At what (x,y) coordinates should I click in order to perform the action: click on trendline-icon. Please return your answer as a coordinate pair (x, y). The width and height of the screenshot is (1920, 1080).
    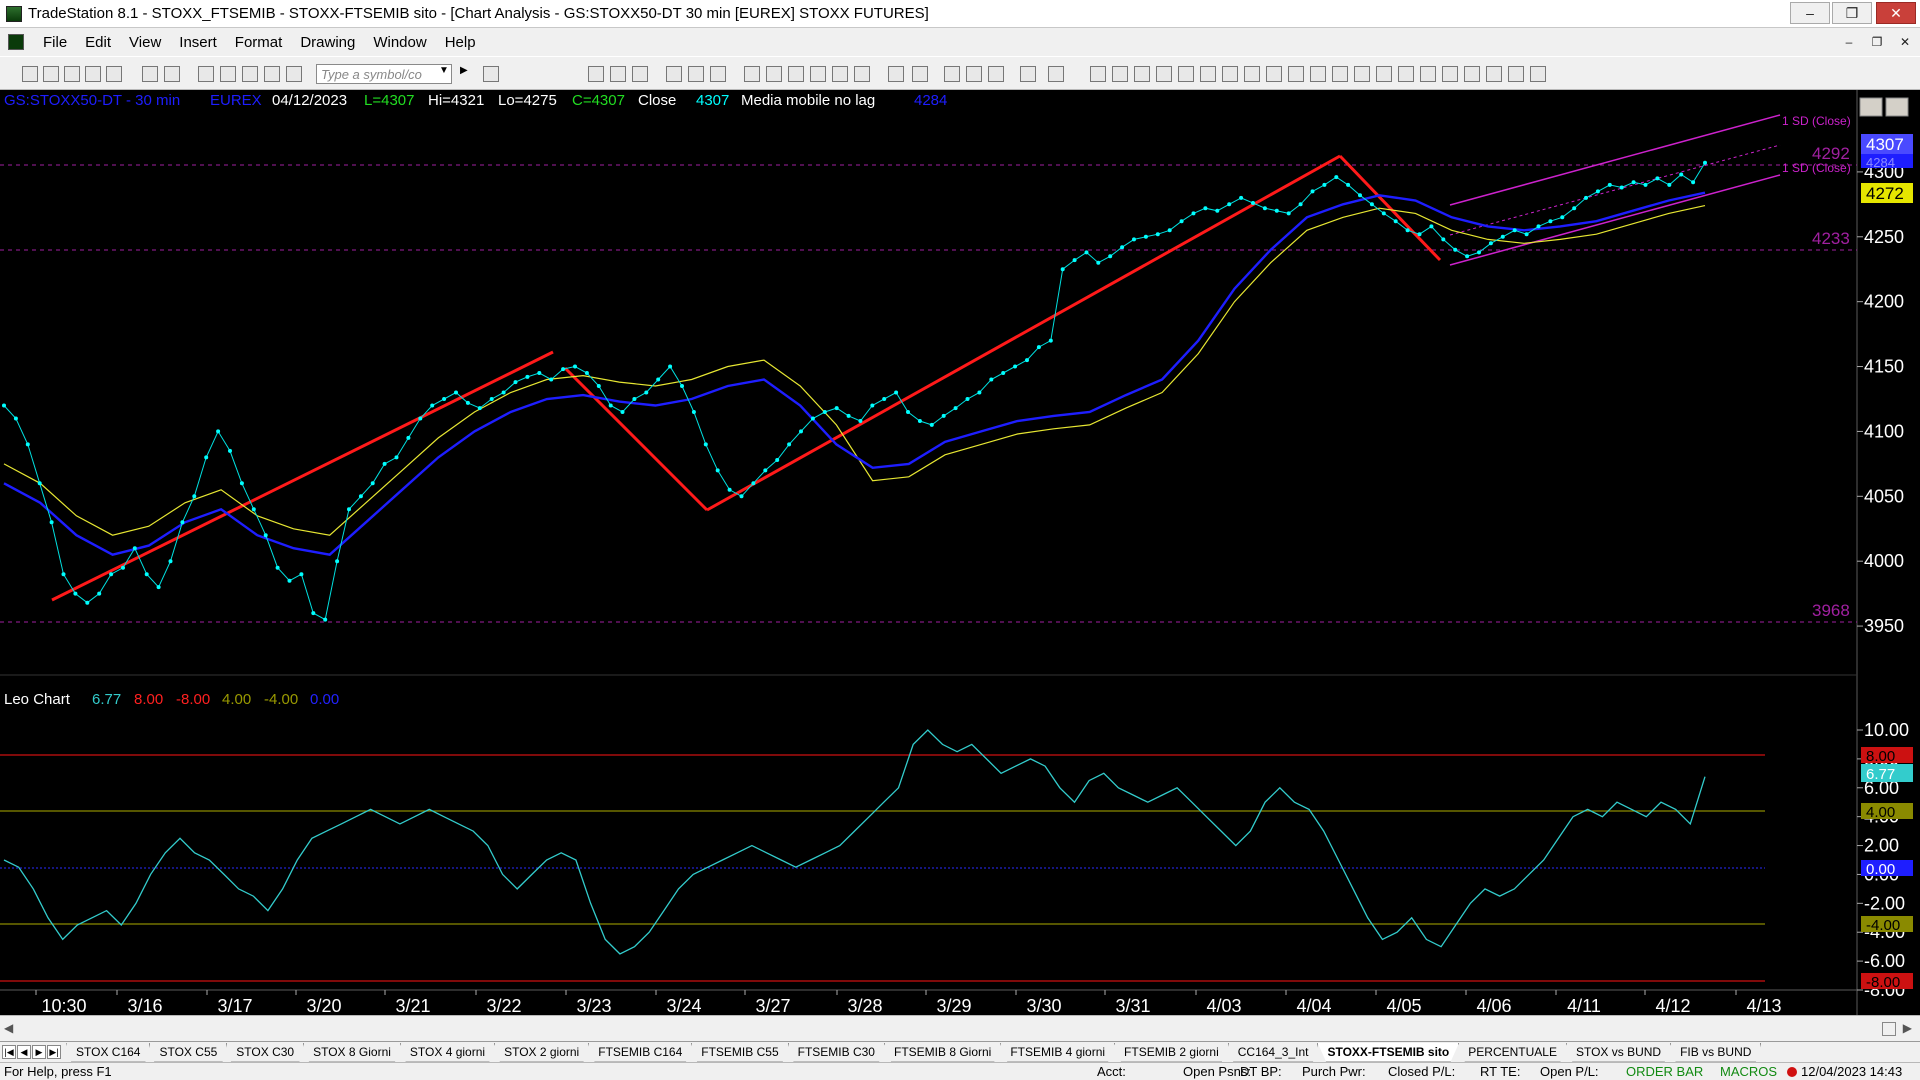
    Looking at the image, I should click on (1098, 74).